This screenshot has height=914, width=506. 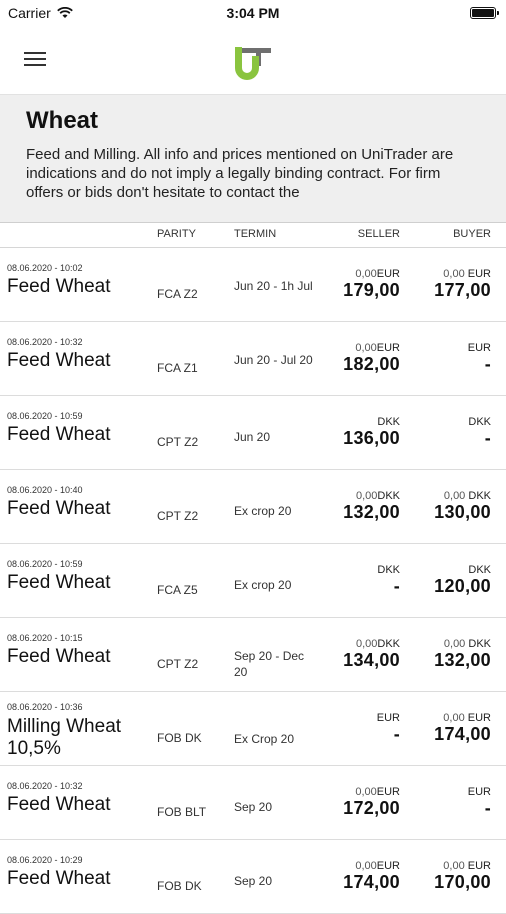 I want to click on seller-price: DKK 136,00, so click(x=371, y=432).